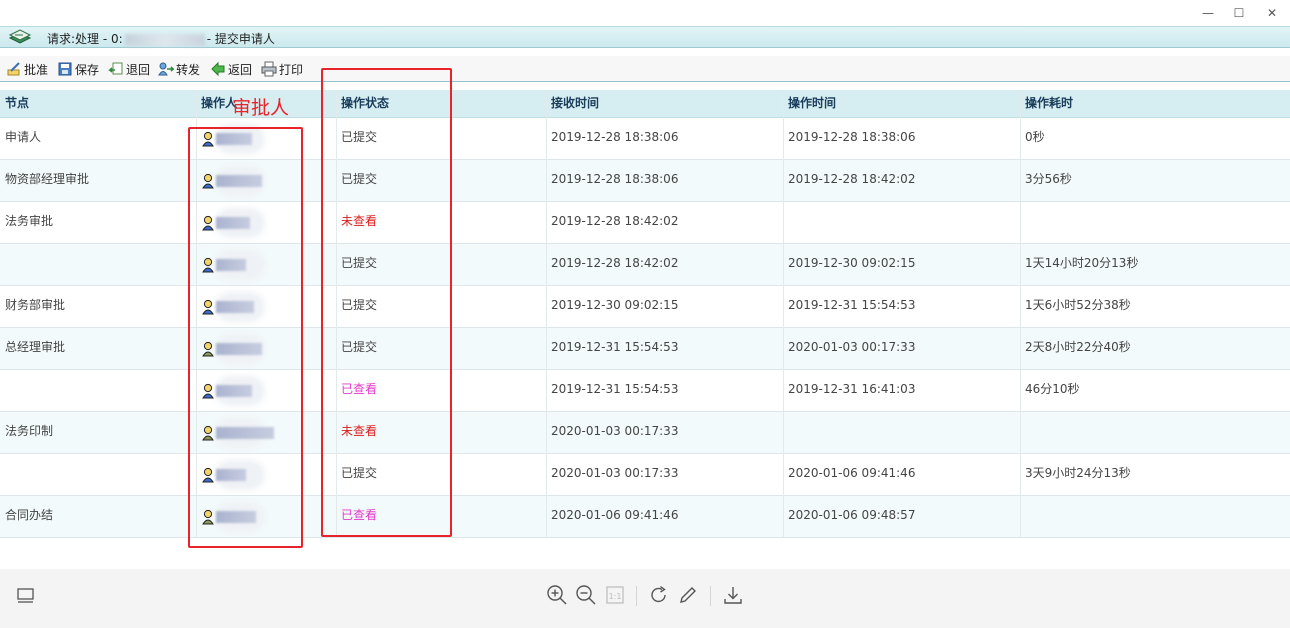 The width and height of the screenshot is (1290, 628). I want to click on save-button: 保存, so click(78, 69).